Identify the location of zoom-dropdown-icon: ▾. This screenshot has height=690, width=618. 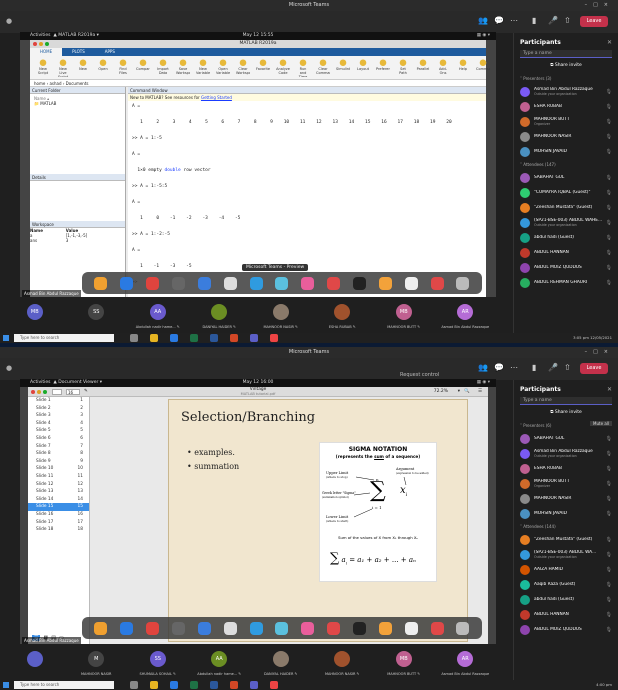
(459, 392).